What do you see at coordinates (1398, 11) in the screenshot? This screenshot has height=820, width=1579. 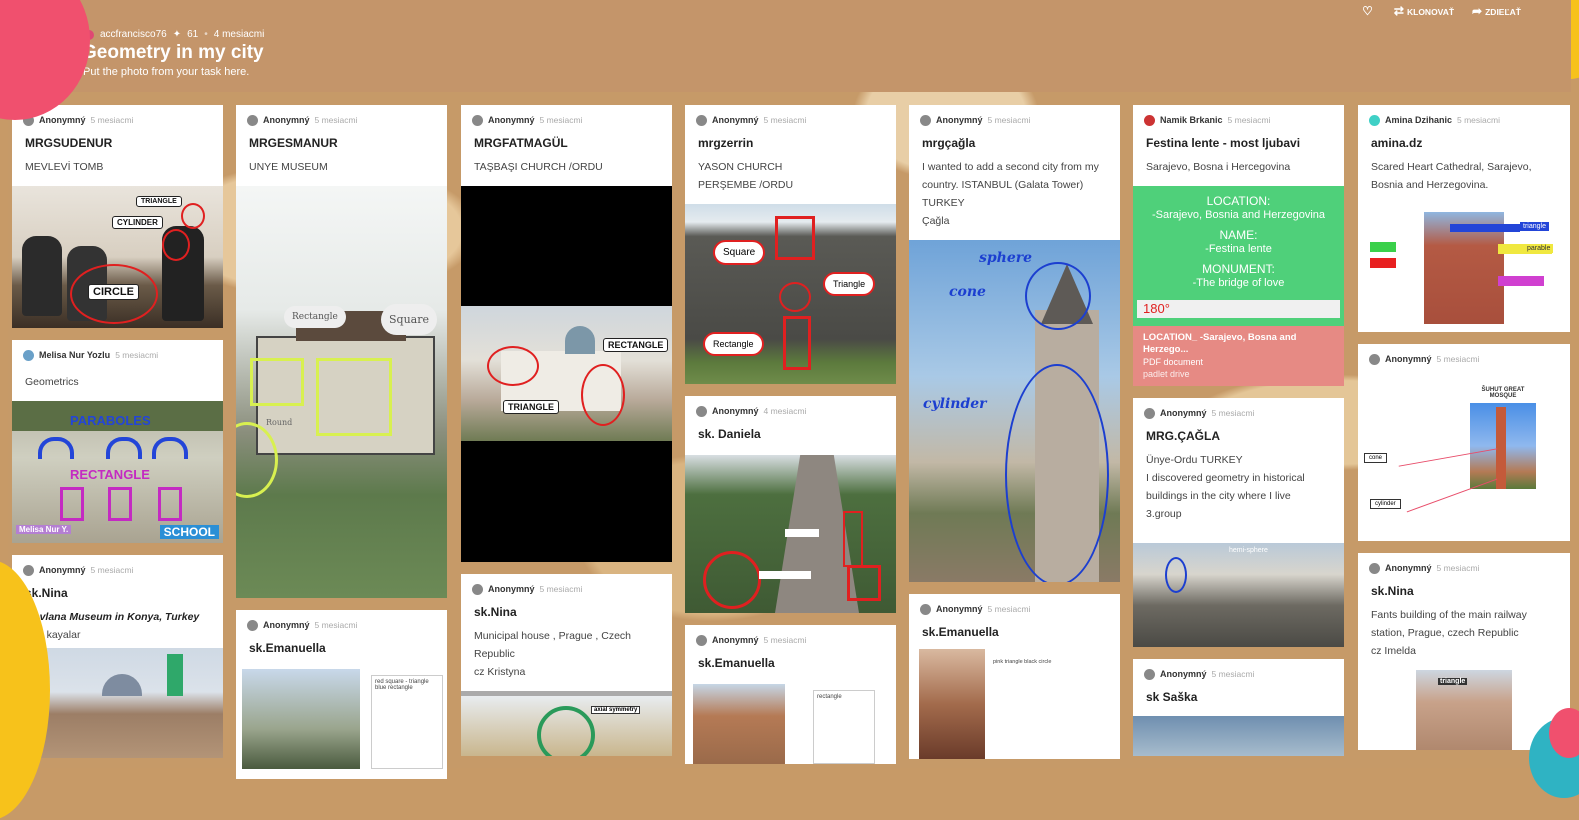 I see `repeat-icon: ⇄` at bounding box center [1398, 11].